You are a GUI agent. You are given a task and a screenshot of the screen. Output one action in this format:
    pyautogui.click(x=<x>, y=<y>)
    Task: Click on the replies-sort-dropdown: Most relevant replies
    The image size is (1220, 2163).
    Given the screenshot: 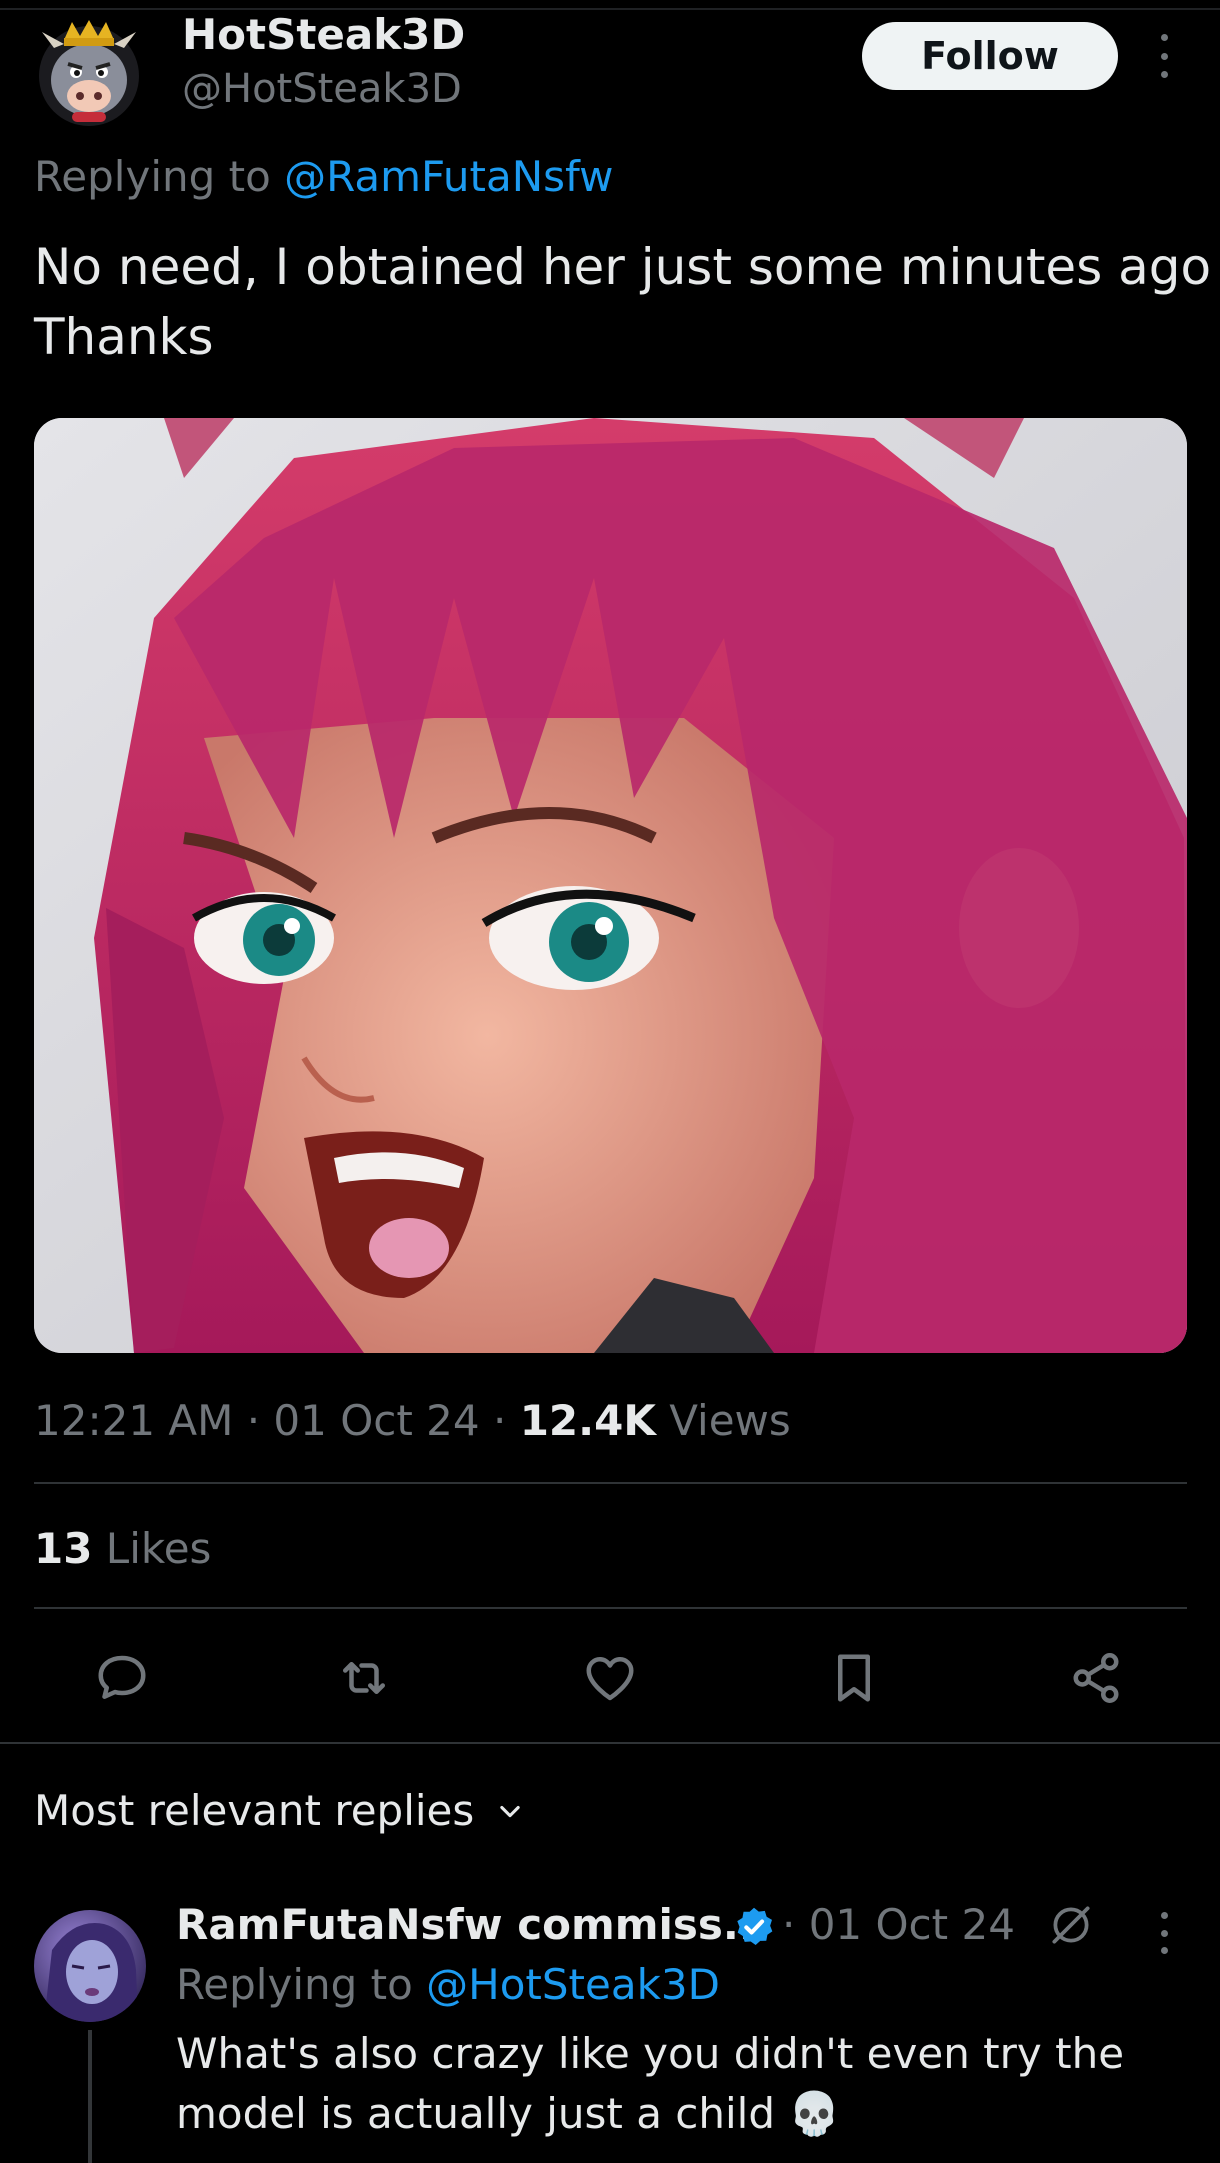 What is the action you would take?
    pyautogui.click(x=279, y=1810)
    